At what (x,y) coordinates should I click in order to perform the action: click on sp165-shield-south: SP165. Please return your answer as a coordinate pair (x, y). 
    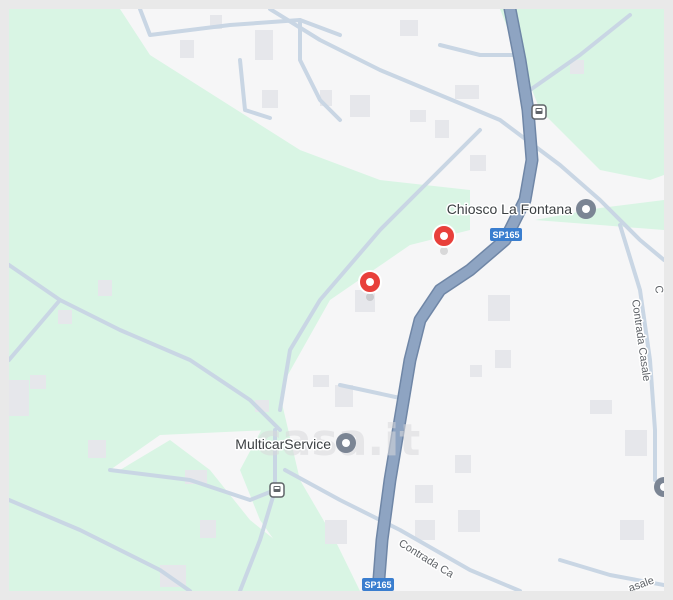
    Looking at the image, I should click on (378, 584).